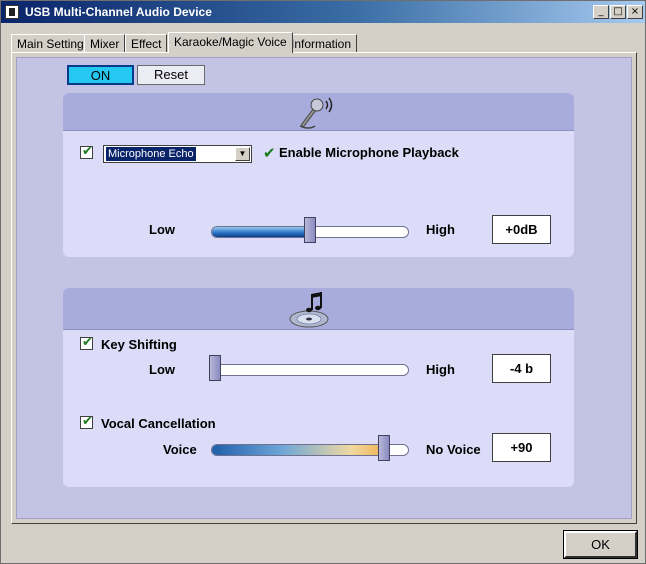 Image resolution: width=646 pixels, height=564 pixels. Describe the element at coordinates (230, 42) in the screenshot. I see `tab-karaoke-magic-voice: Karaoke/Magic Voice` at that location.